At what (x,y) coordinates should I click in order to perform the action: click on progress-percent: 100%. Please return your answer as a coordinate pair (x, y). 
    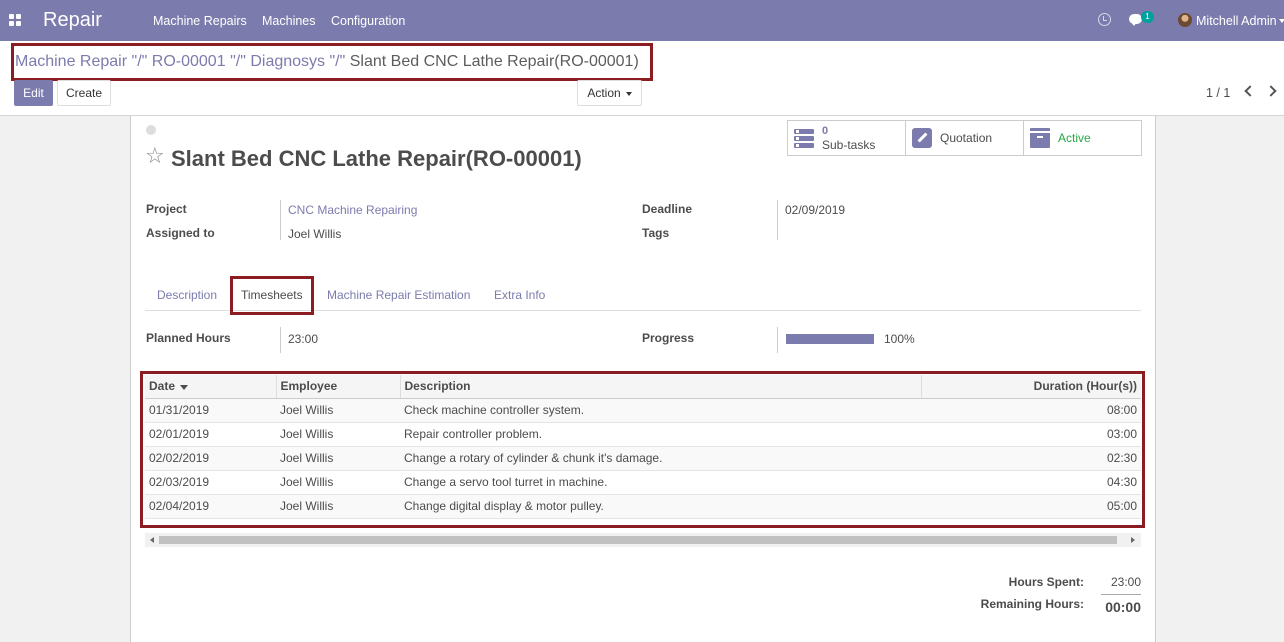
    Looking at the image, I should click on (899, 339).